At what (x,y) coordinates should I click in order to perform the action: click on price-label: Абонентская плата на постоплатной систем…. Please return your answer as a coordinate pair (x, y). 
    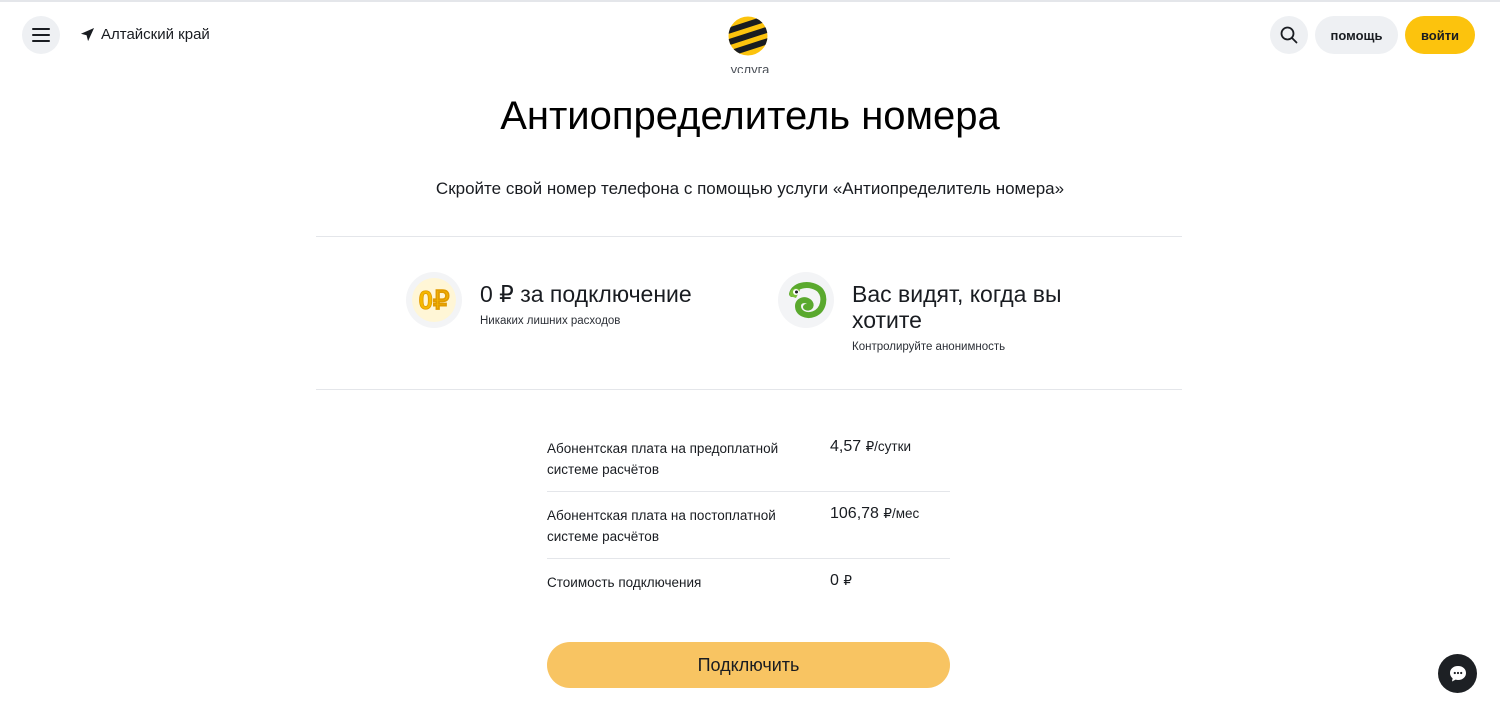
    Looking at the image, I should click on (661, 526).